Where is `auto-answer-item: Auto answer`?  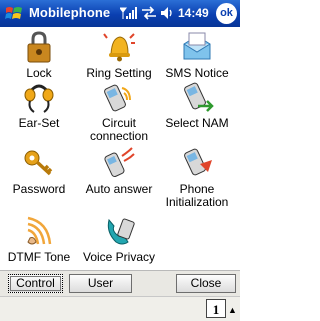 auto-answer-item: Auto answer is located at coordinates (119, 171).